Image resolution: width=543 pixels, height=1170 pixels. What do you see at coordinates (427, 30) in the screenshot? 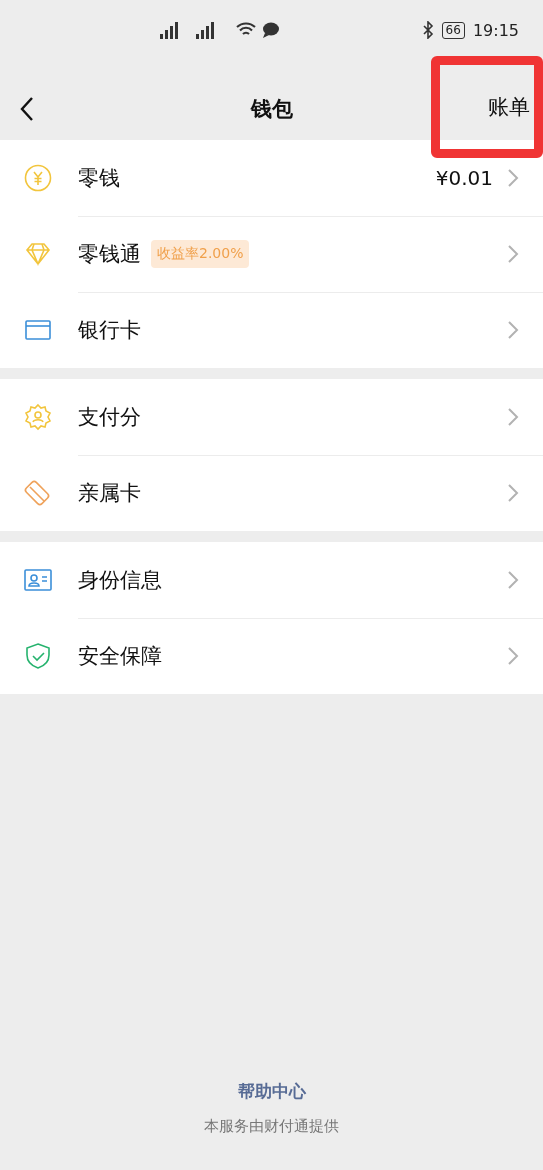
I see `bluetooth-icon` at bounding box center [427, 30].